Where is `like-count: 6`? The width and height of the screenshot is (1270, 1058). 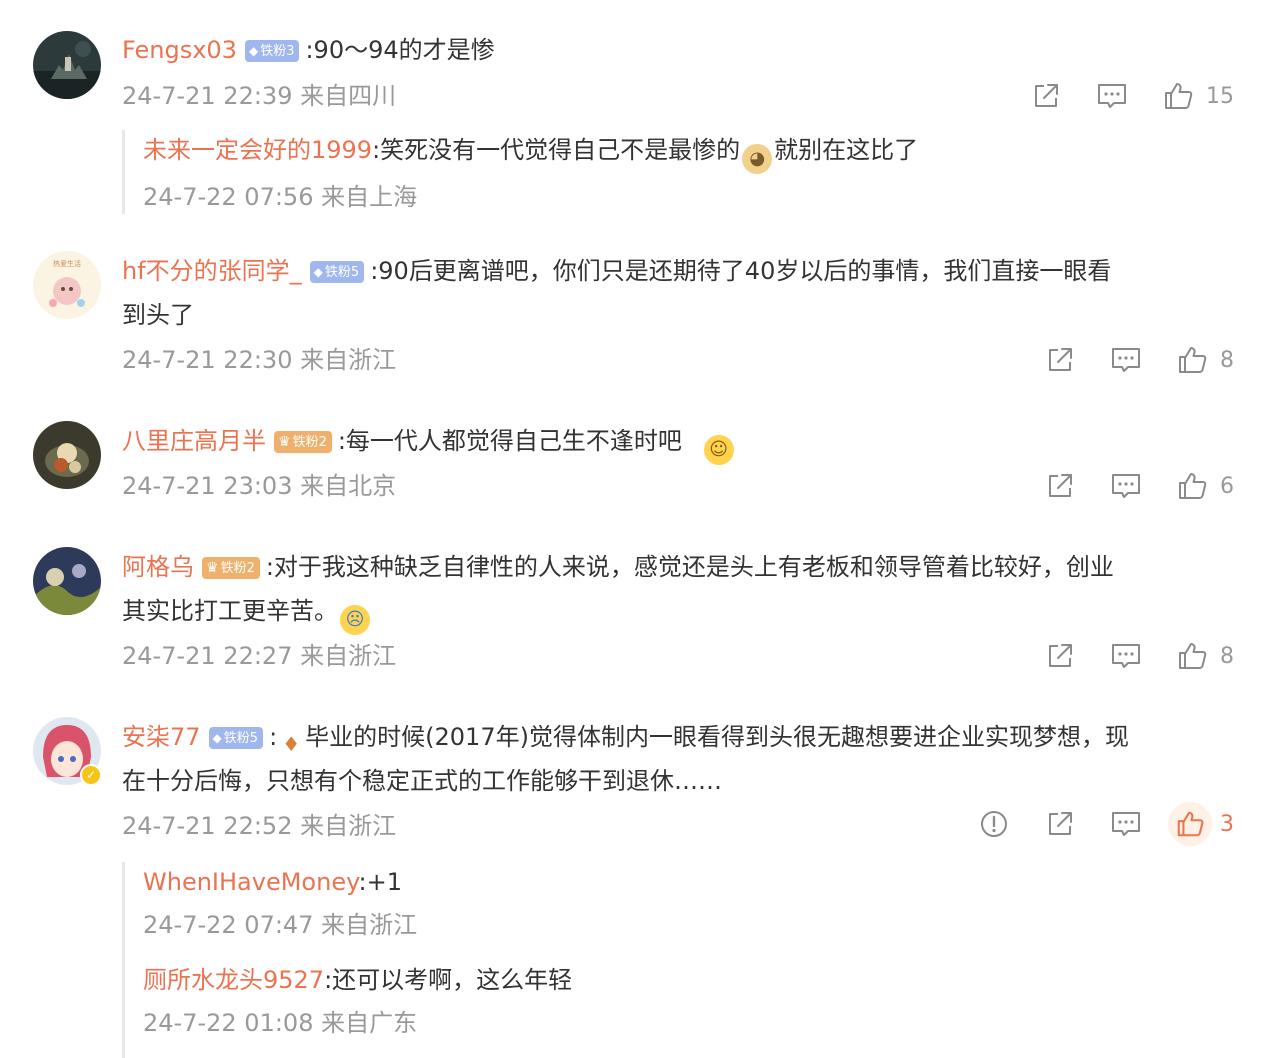
like-count: 6 is located at coordinates (1227, 486).